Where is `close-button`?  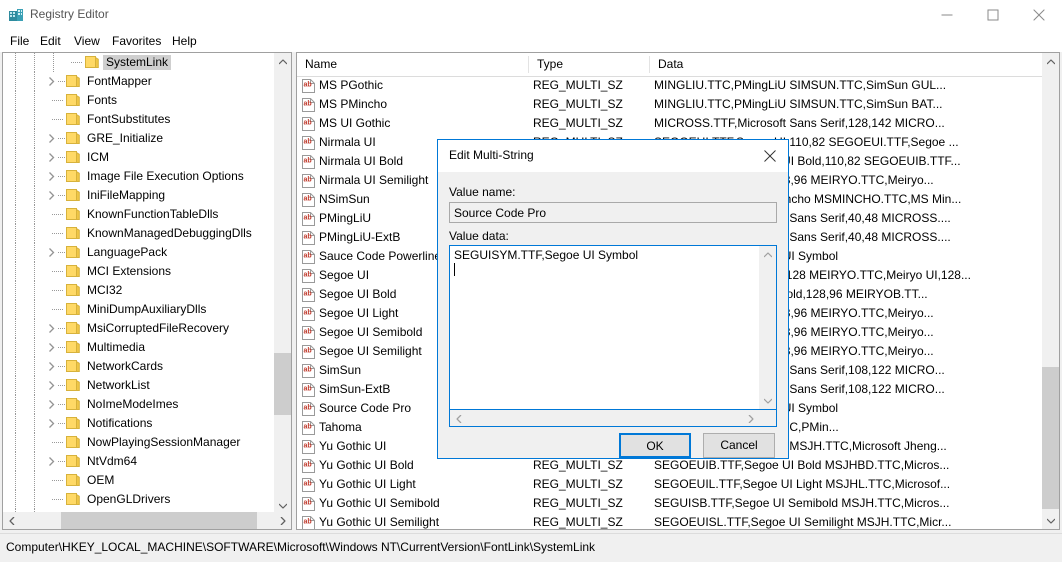 close-button is located at coordinates (1039, 15).